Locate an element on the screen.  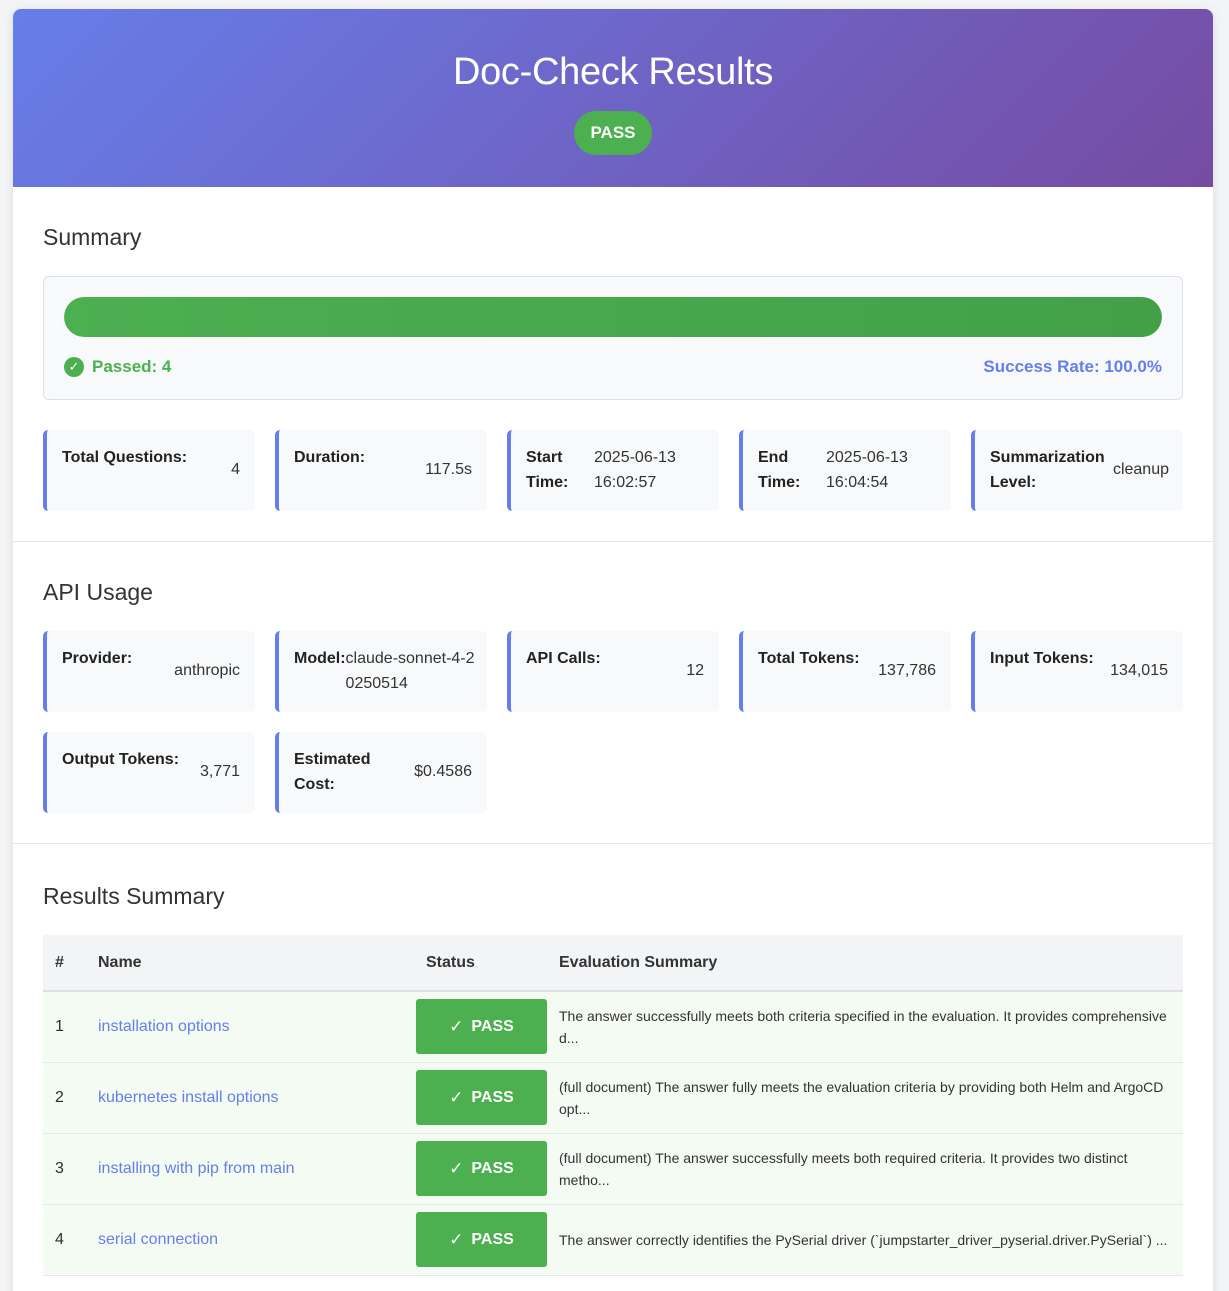
success-rate: Success Rate: 100.0% is located at coordinates (1072, 366).